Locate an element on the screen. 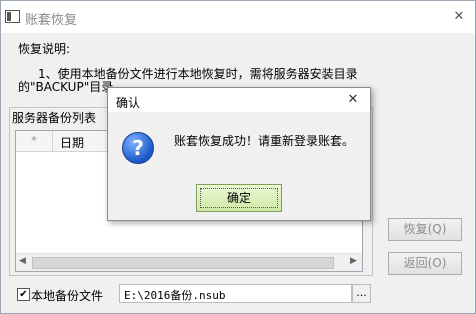 The image size is (476, 314). scroll-left-icon: ◀ is located at coordinates (22, 261).